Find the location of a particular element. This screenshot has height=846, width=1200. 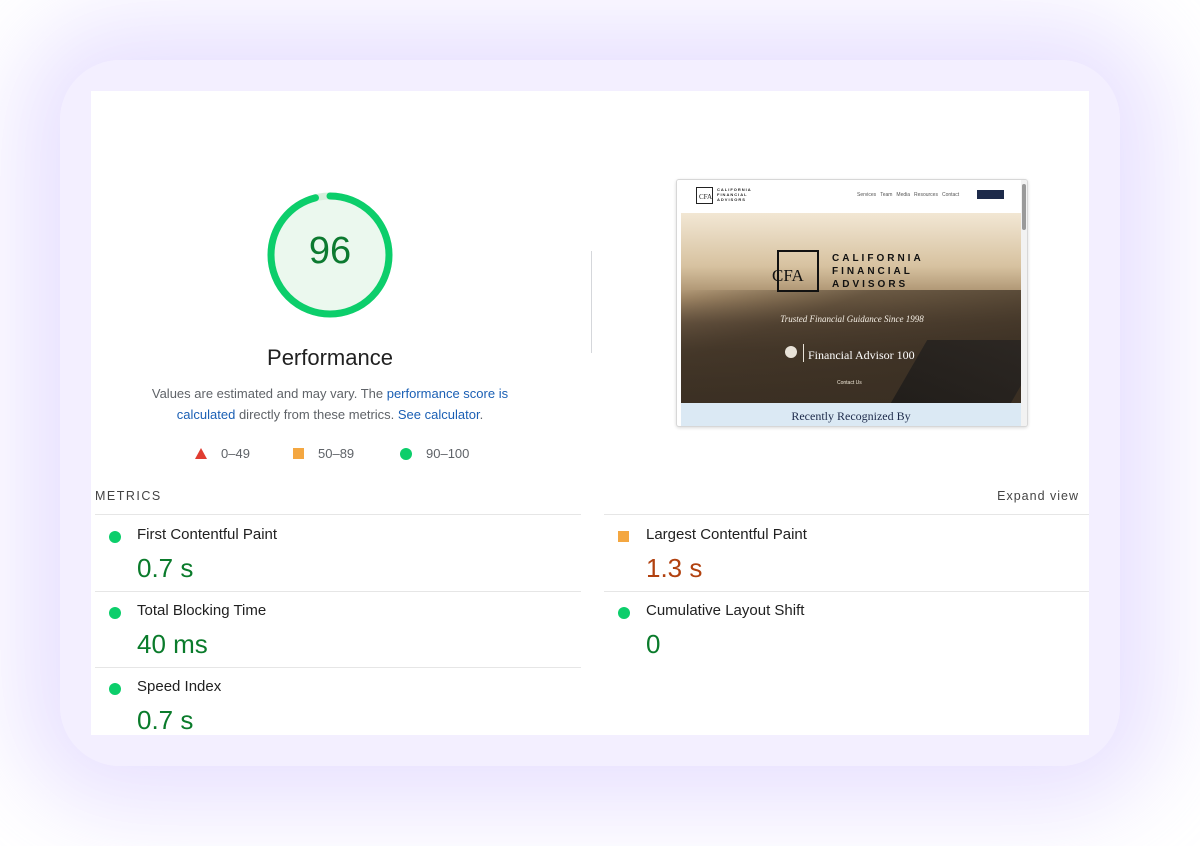

thumbnail-menu-item: Resources is located at coordinates (926, 195).